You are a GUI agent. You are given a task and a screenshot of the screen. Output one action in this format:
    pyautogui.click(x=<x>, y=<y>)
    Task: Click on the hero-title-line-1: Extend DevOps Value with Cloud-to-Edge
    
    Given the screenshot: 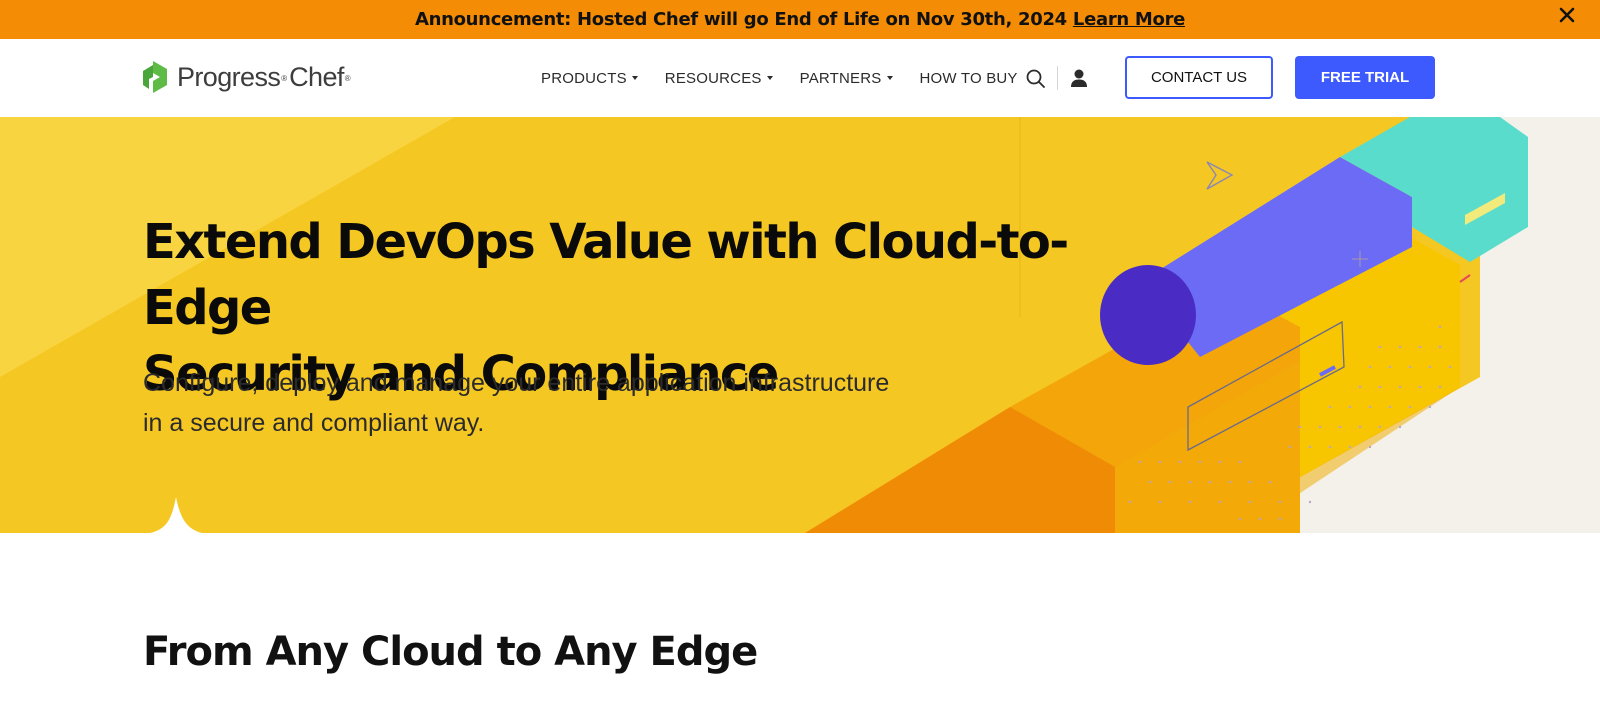 What is the action you would take?
    pyautogui.click(x=606, y=275)
    